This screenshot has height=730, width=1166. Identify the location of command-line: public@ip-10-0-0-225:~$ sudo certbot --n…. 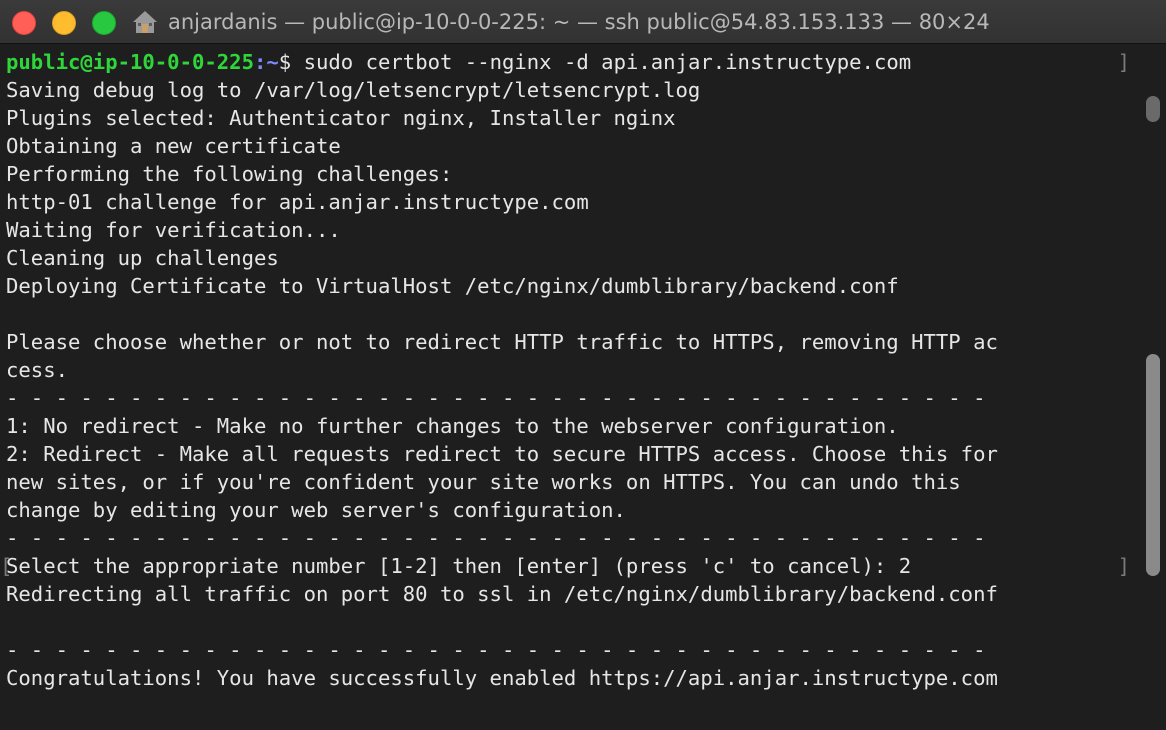
(569, 62).